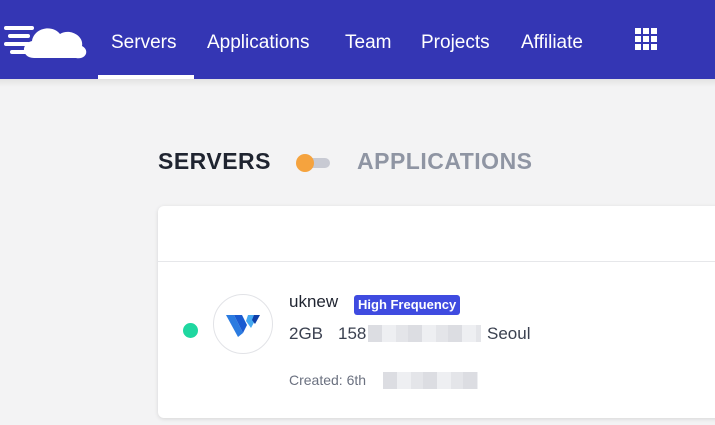  What do you see at coordinates (214, 161) in the screenshot?
I see `switch-label-servers: SERVERS` at bounding box center [214, 161].